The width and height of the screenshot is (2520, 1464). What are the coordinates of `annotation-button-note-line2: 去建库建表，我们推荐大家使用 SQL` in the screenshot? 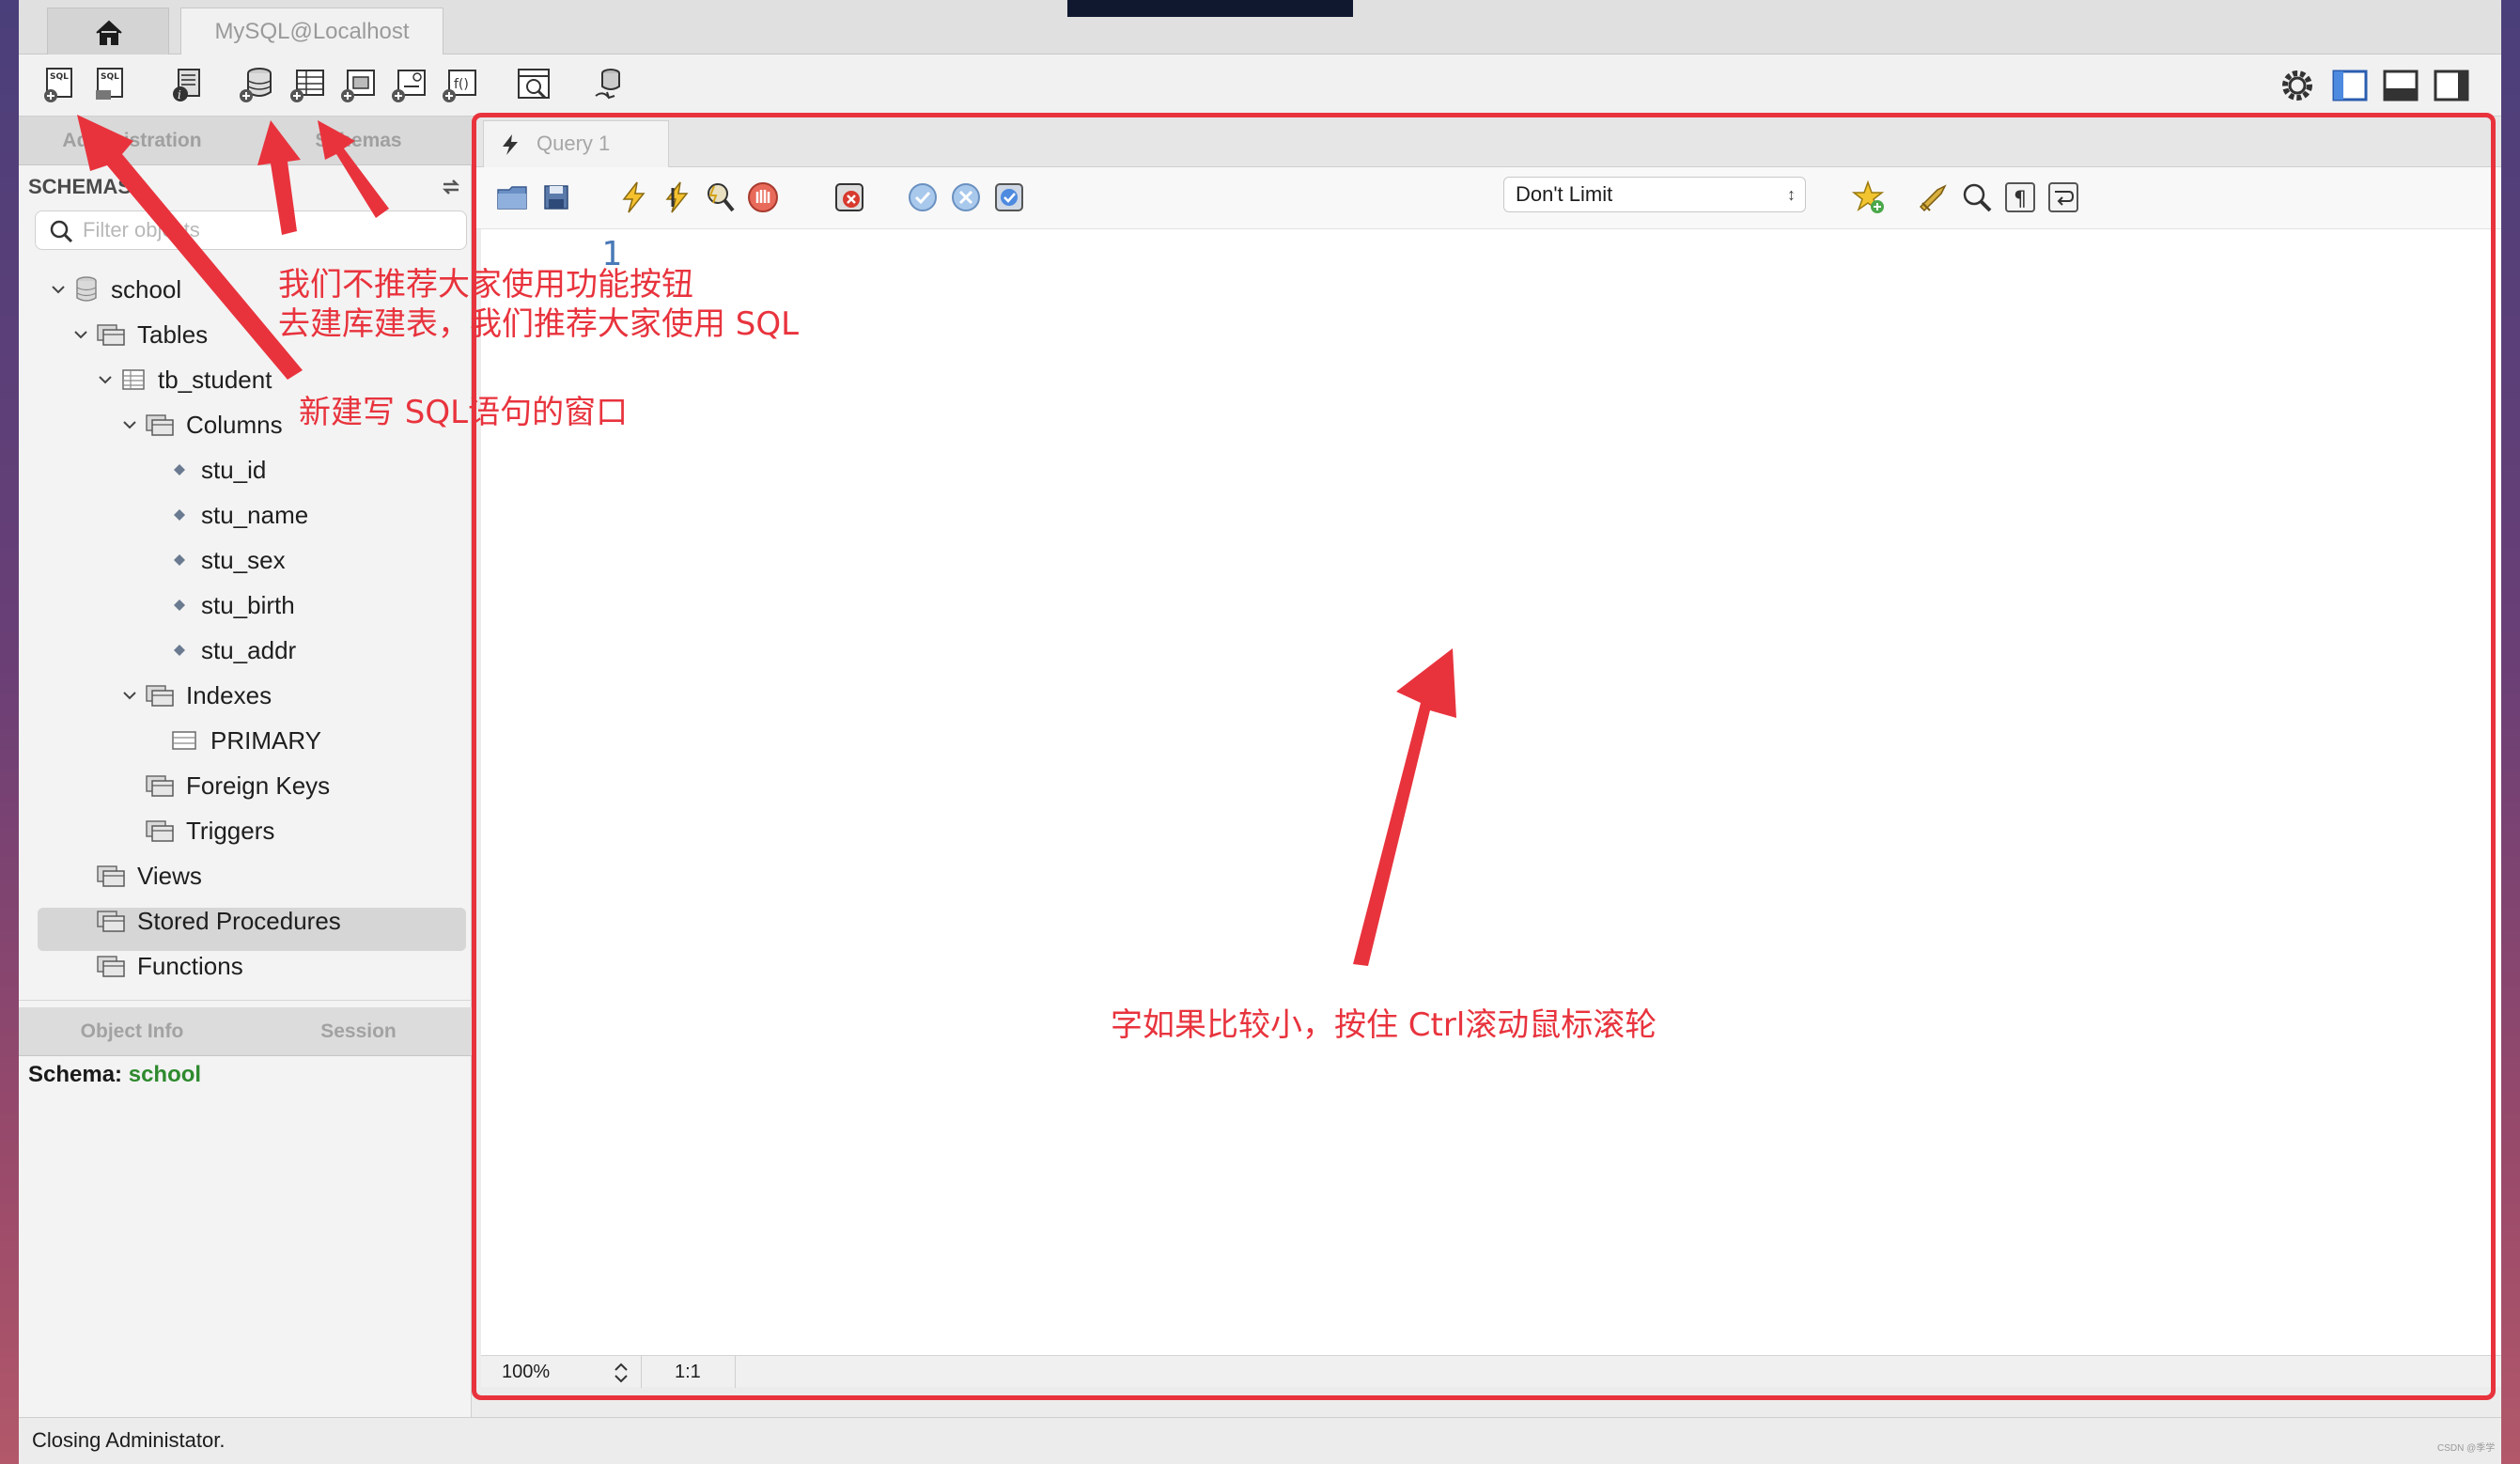 It's located at (539, 324).